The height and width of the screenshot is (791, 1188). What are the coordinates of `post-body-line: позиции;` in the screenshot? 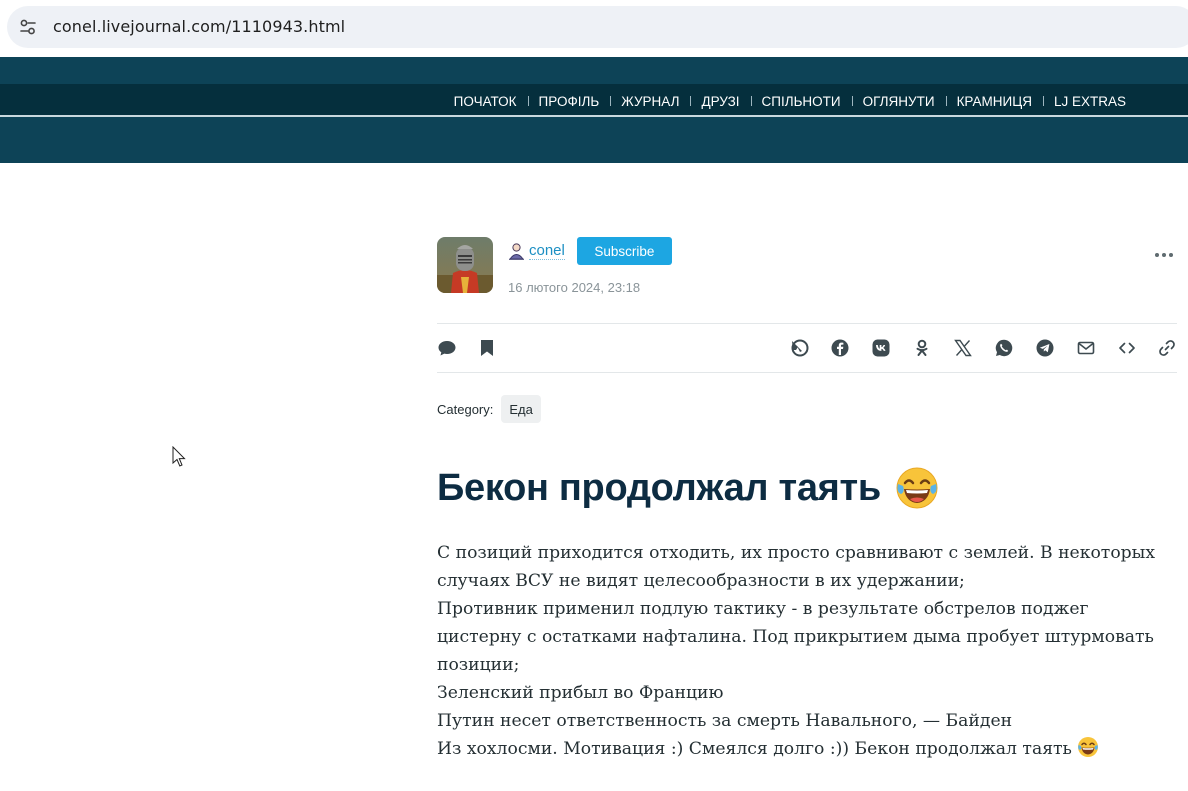 It's located at (478, 665).